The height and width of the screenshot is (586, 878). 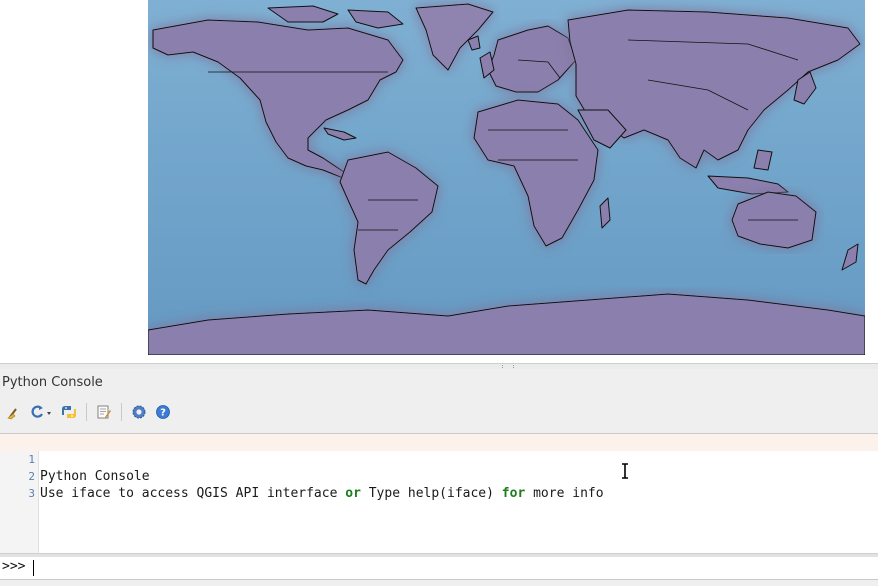 I want to click on import-class-button, so click(x=42, y=412).